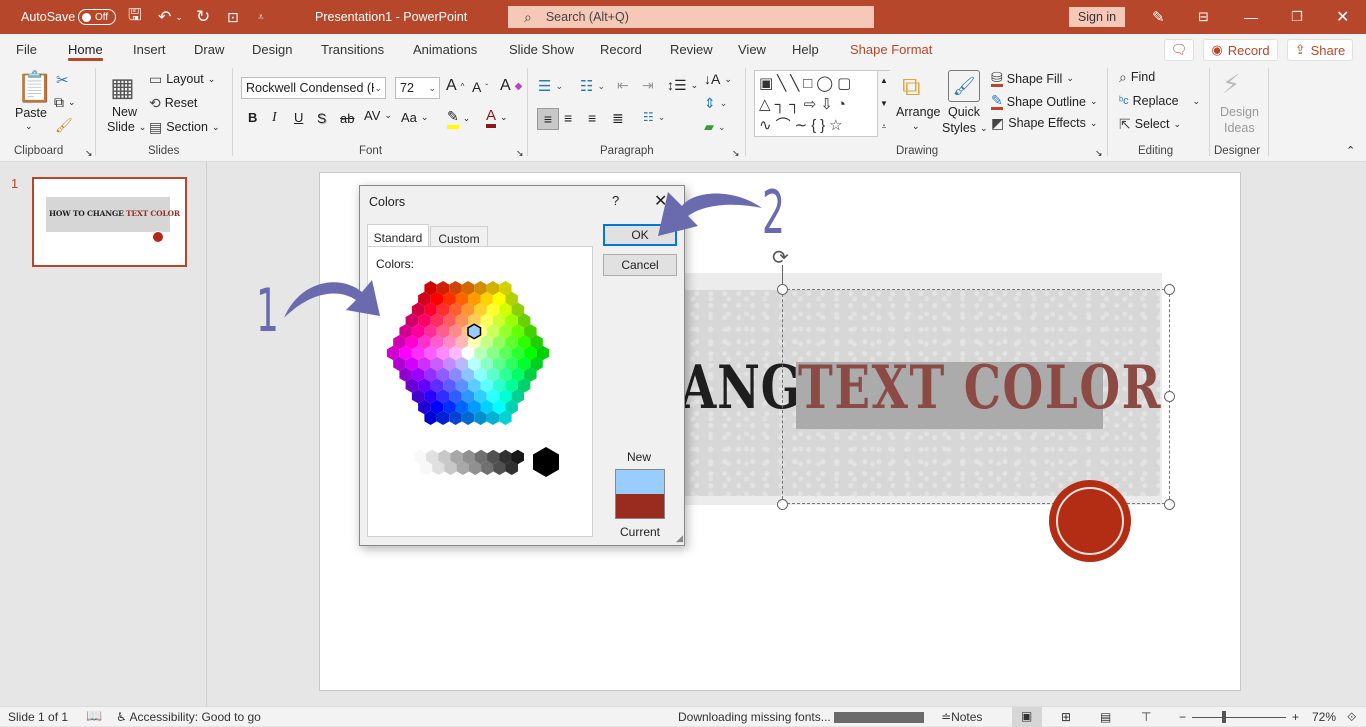  I want to click on cancel-button: Cancel, so click(640, 265).